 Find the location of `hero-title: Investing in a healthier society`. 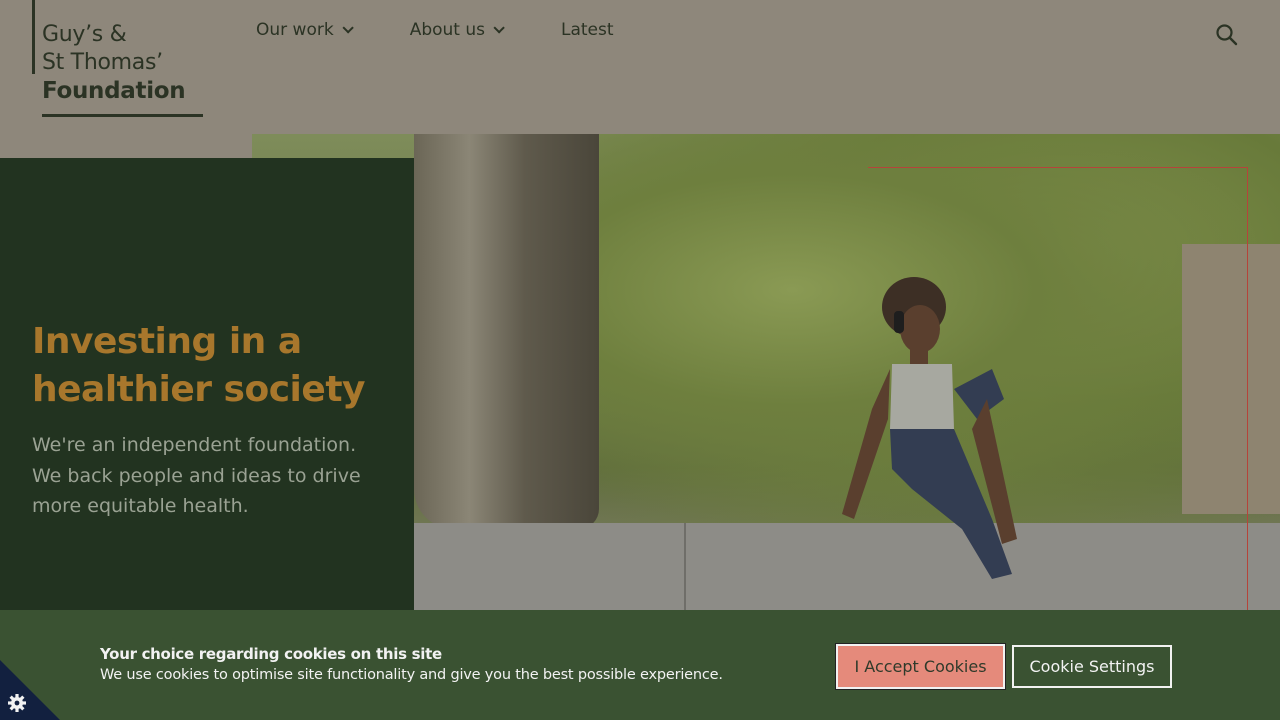

hero-title: Investing in a healthier society is located at coordinates (199, 365).